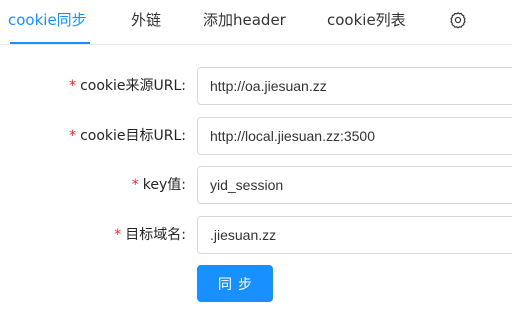 The height and width of the screenshot is (320, 512). What do you see at coordinates (354, 235) in the screenshot?
I see `target-domain-input` at bounding box center [354, 235].